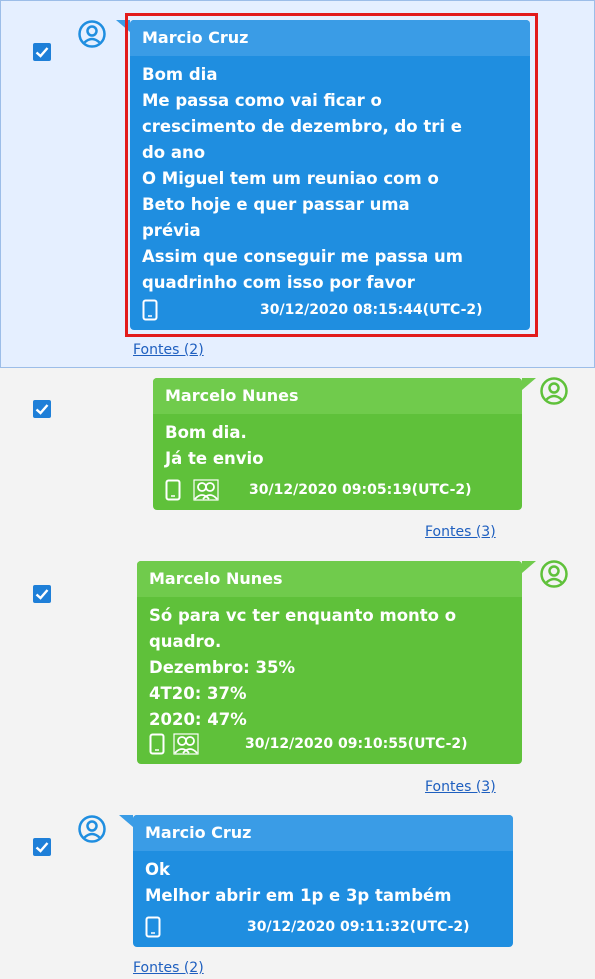  What do you see at coordinates (360, 490) in the screenshot?
I see `timestamp: 30/12/2020 09:05:19(UTC-2)` at bounding box center [360, 490].